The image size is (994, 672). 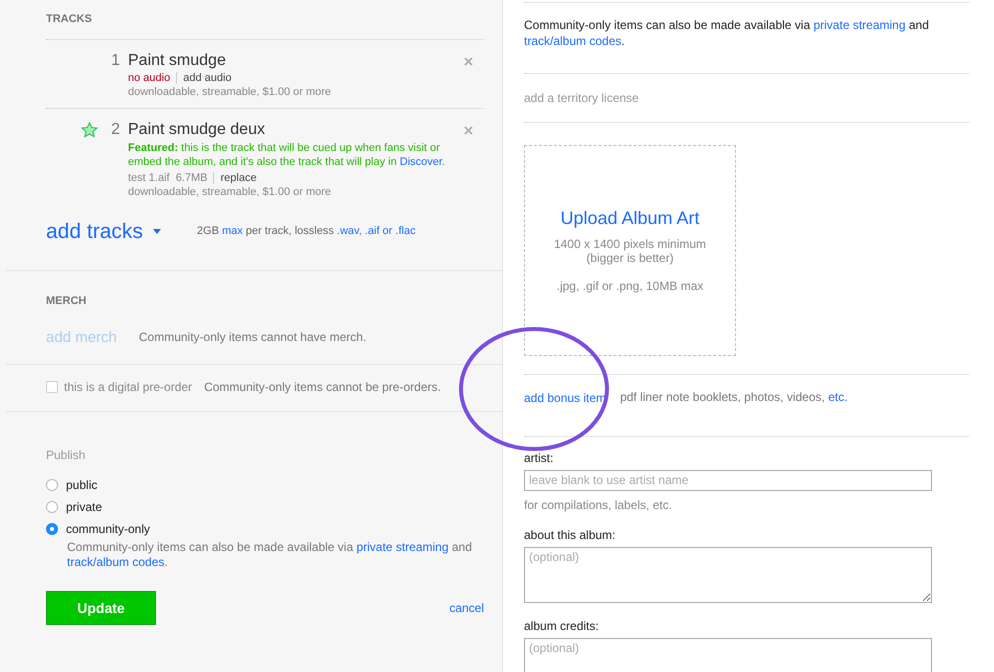 I want to click on upload-title: Upload Album Art, so click(x=630, y=219).